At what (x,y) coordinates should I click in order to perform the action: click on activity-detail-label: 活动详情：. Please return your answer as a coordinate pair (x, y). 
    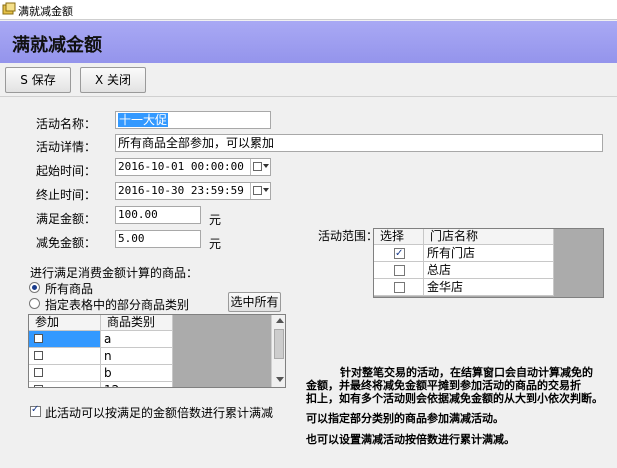
    Looking at the image, I should click on (66, 147).